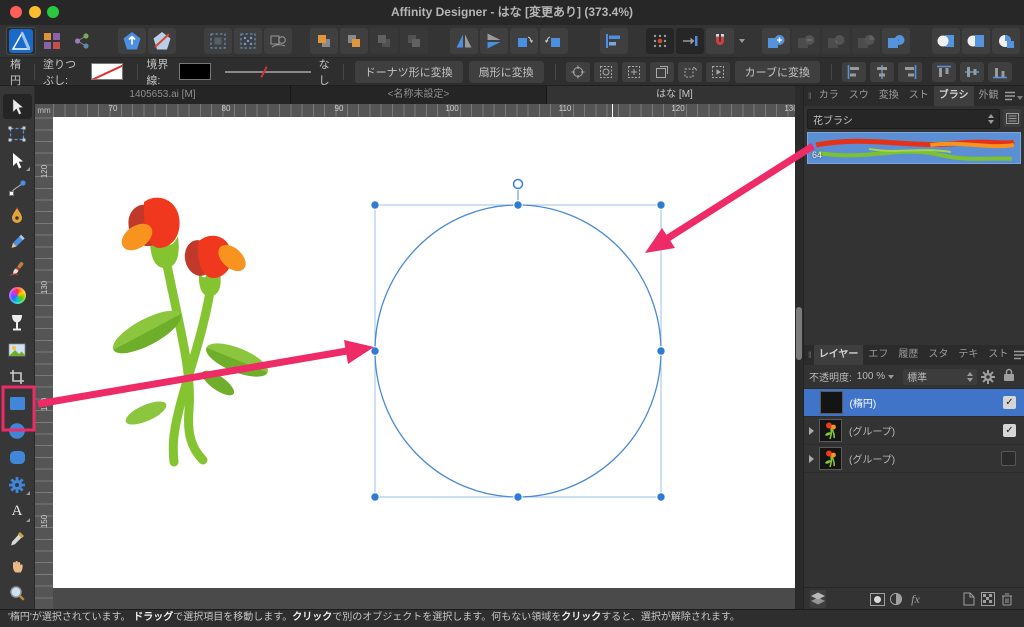 Image resolution: width=1024 pixels, height=627 pixels. I want to click on zoom-tool, so click(17, 592).